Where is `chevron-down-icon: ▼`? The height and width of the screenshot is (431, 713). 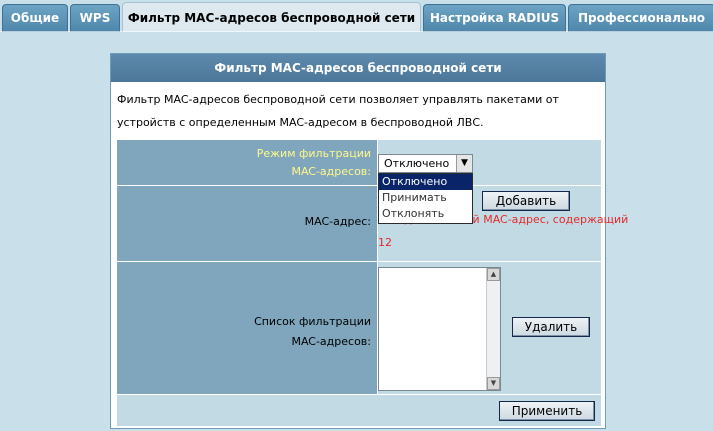
chevron-down-icon: ▼ is located at coordinates (464, 163).